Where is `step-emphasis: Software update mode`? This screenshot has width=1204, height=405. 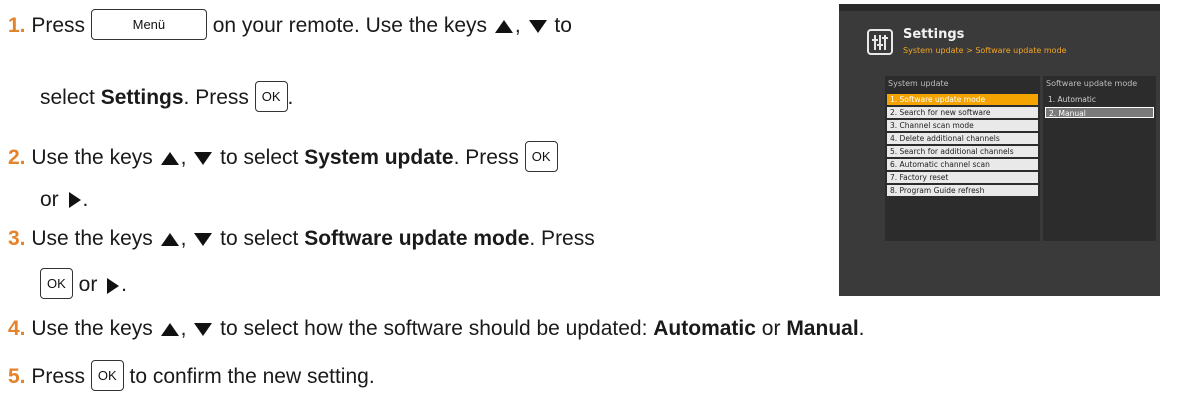 step-emphasis: Software update mode is located at coordinates (417, 238).